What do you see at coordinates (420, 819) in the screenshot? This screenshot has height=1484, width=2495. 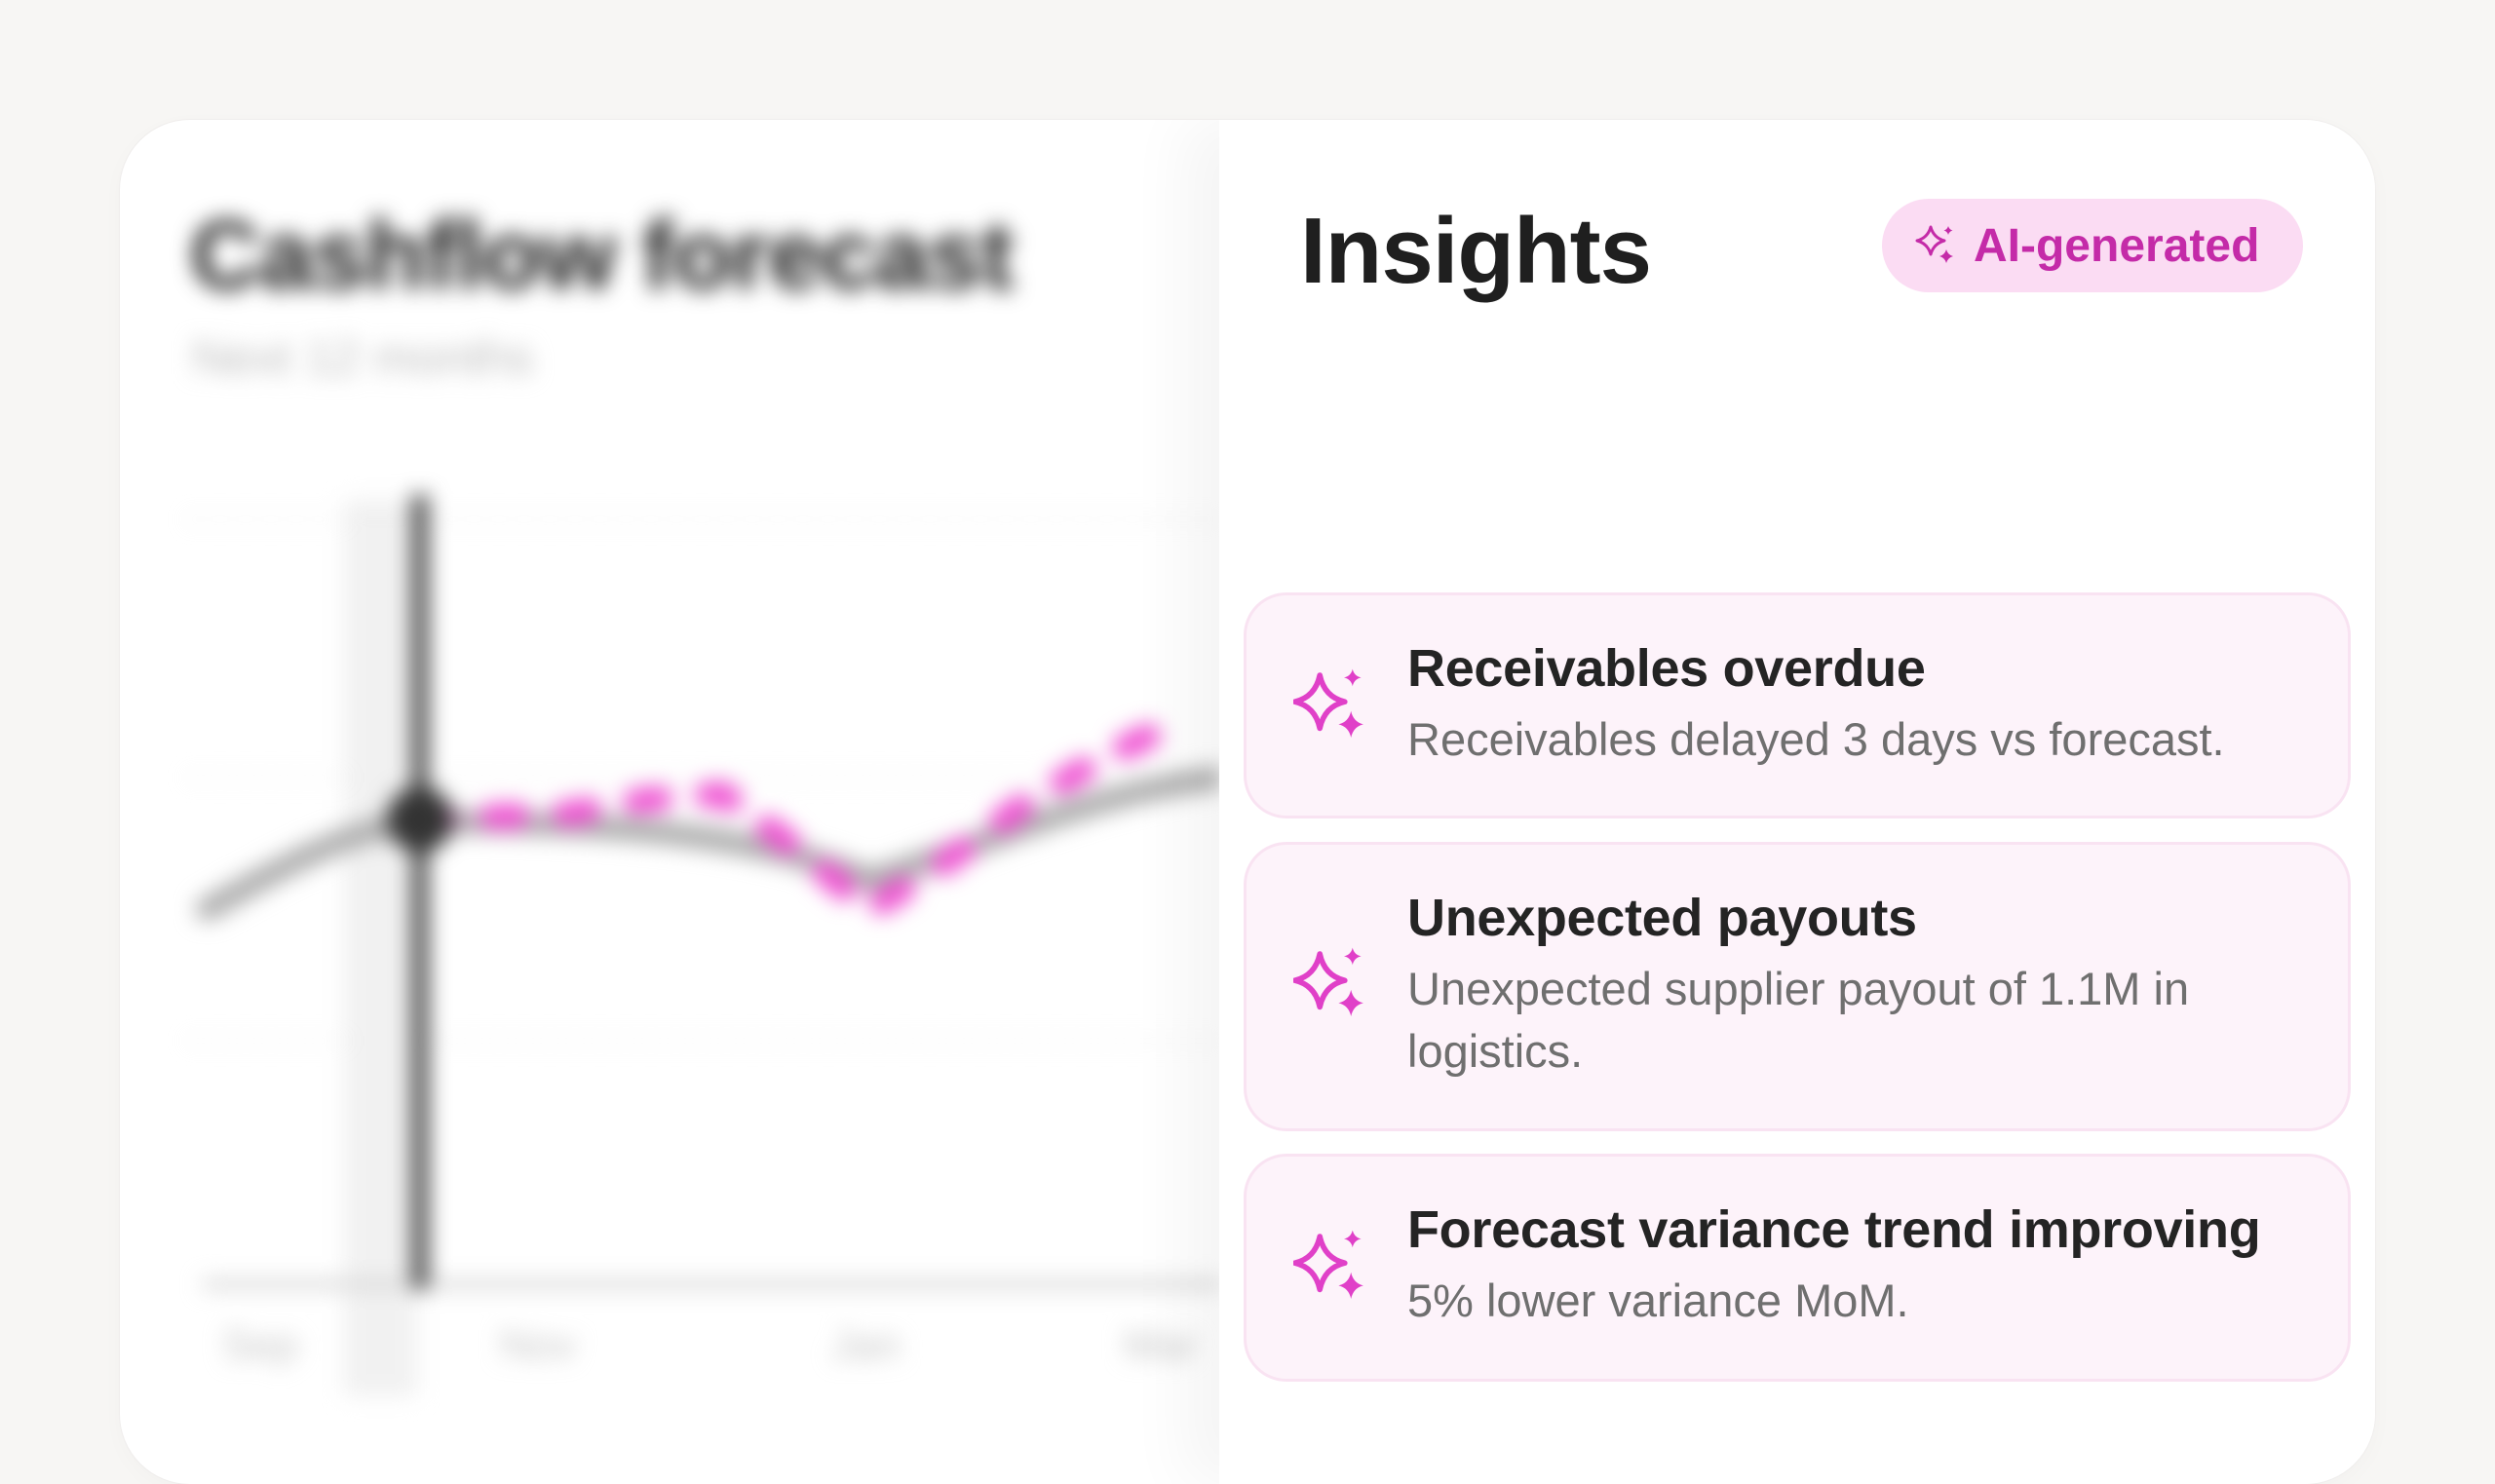 I see `cursor-point` at bounding box center [420, 819].